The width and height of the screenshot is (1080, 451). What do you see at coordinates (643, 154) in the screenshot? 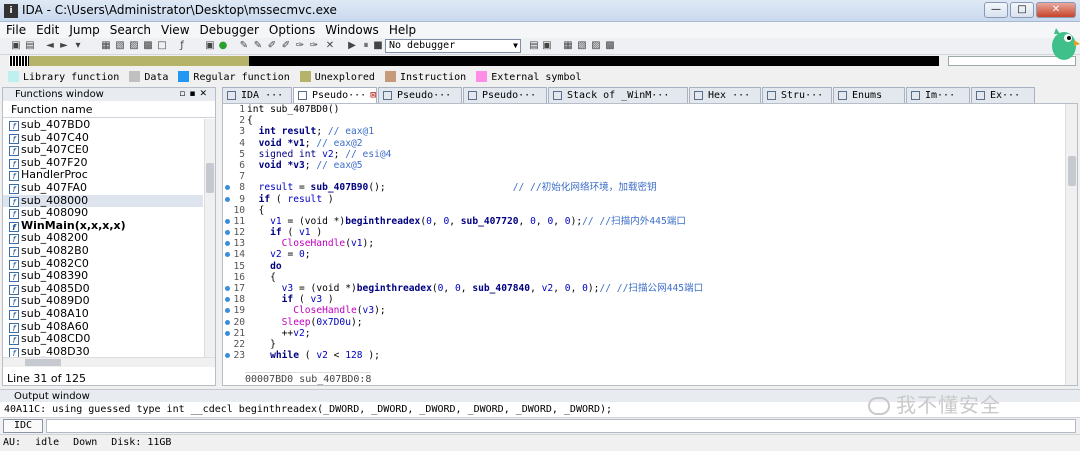
I see `code-line: 5 signed int v2; // esi@4` at bounding box center [643, 154].